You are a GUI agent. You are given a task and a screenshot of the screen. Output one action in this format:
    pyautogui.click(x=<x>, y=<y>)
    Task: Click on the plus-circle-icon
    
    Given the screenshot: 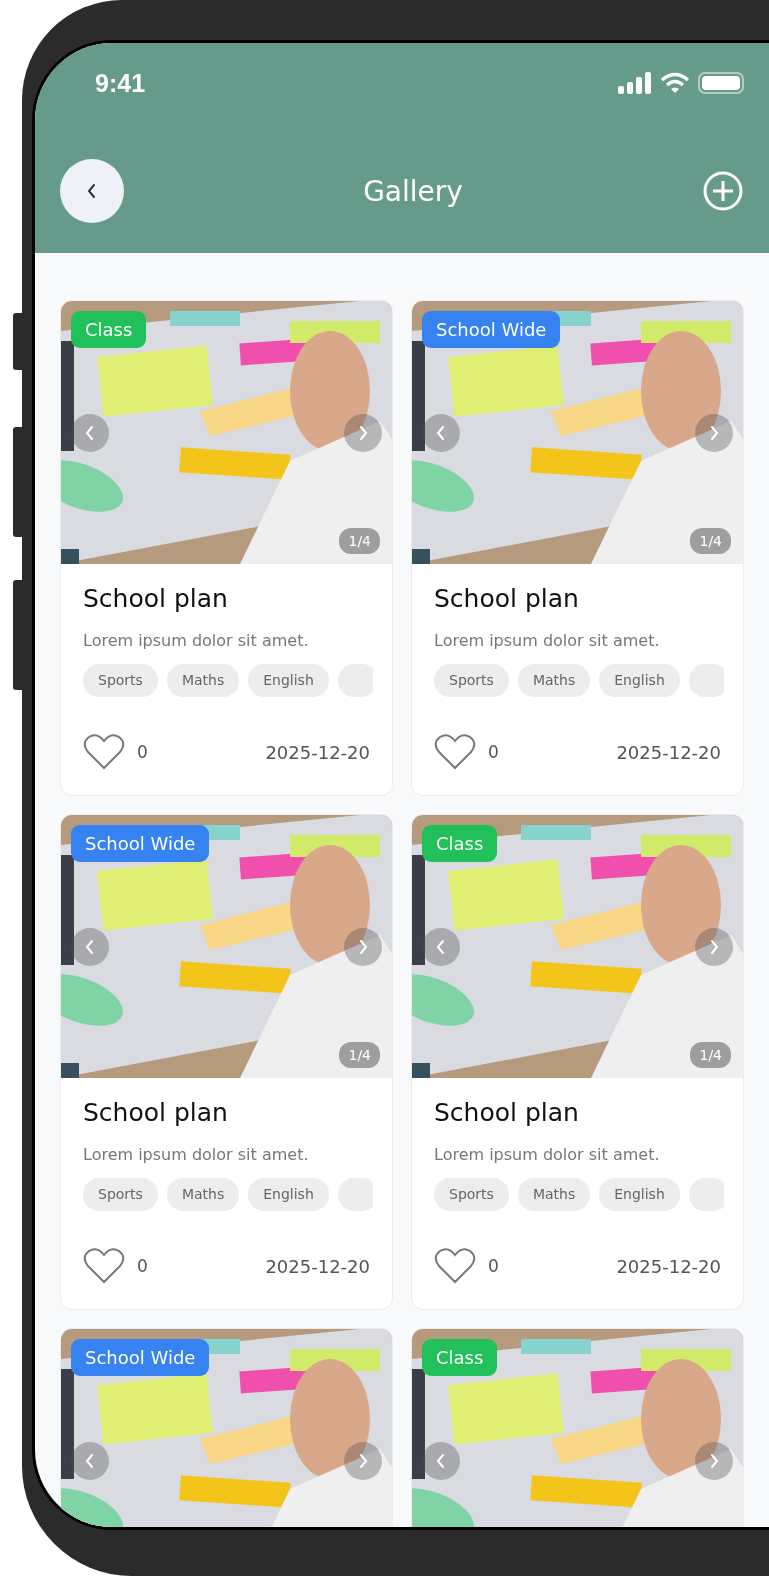 What is the action you would take?
    pyautogui.click(x=723, y=191)
    